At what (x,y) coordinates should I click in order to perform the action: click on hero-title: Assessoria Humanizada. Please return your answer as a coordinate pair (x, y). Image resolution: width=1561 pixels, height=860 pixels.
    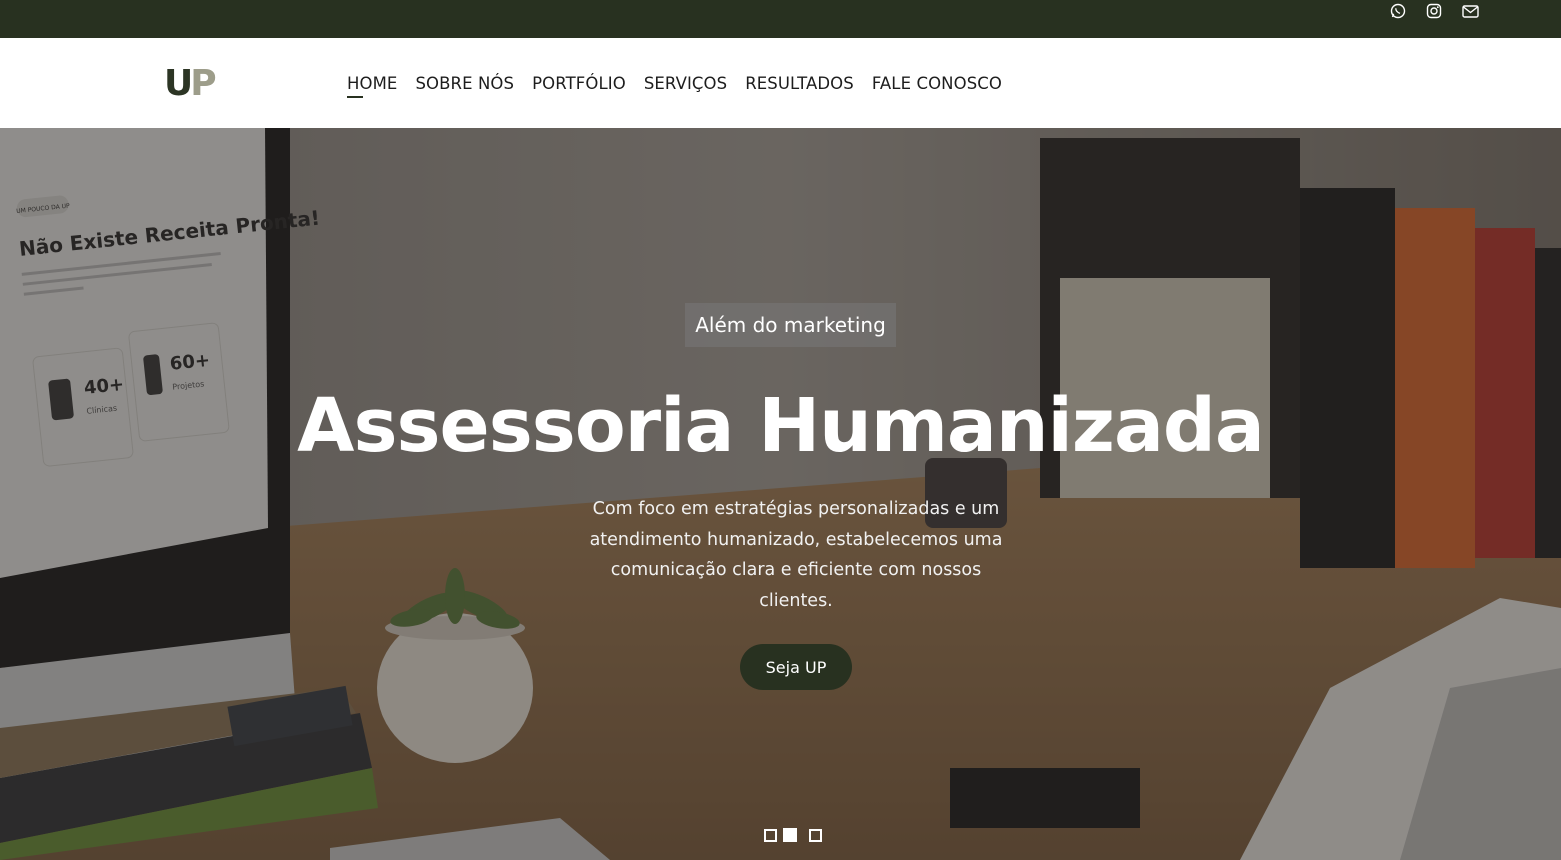
    Looking at the image, I should click on (781, 426).